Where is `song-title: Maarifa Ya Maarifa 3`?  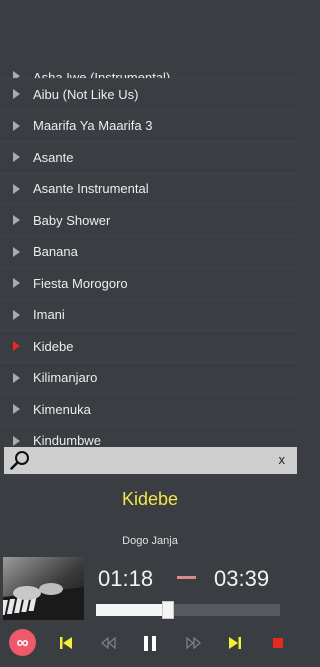
song-title: Maarifa Ya Maarifa 3 is located at coordinates (93, 126).